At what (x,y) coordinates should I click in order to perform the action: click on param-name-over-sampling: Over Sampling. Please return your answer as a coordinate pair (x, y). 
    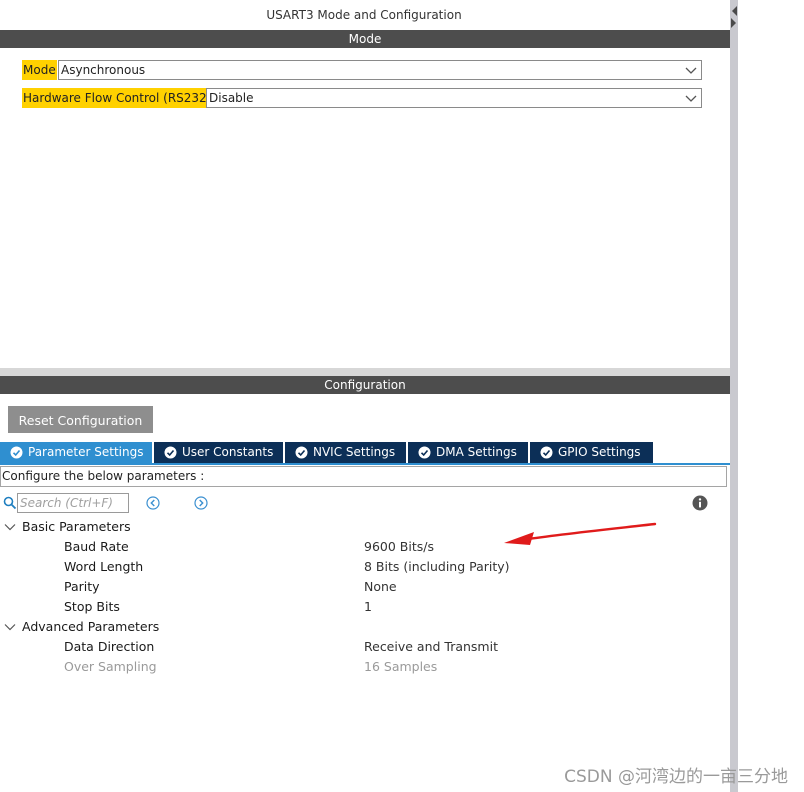
    Looking at the image, I should click on (110, 666).